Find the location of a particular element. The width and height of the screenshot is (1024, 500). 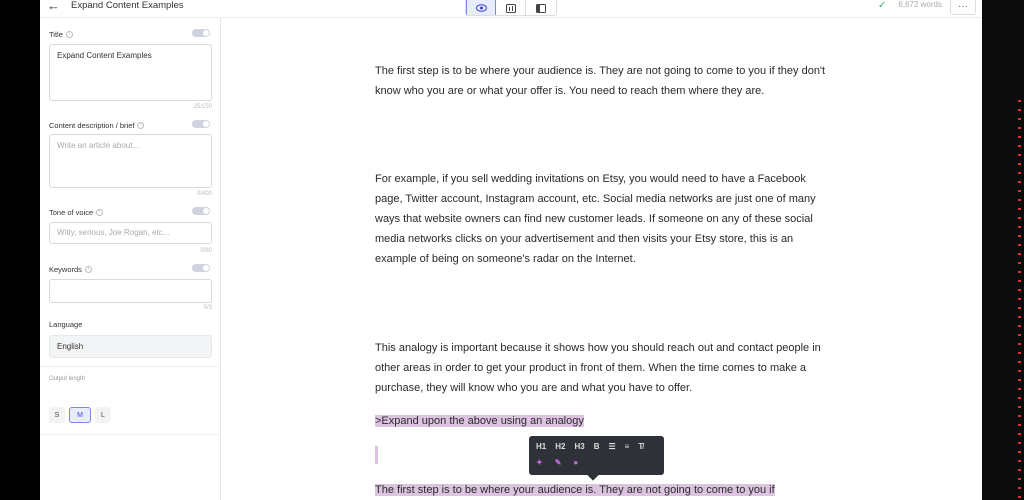

output-length-label: Output length is located at coordinates (67, 379).